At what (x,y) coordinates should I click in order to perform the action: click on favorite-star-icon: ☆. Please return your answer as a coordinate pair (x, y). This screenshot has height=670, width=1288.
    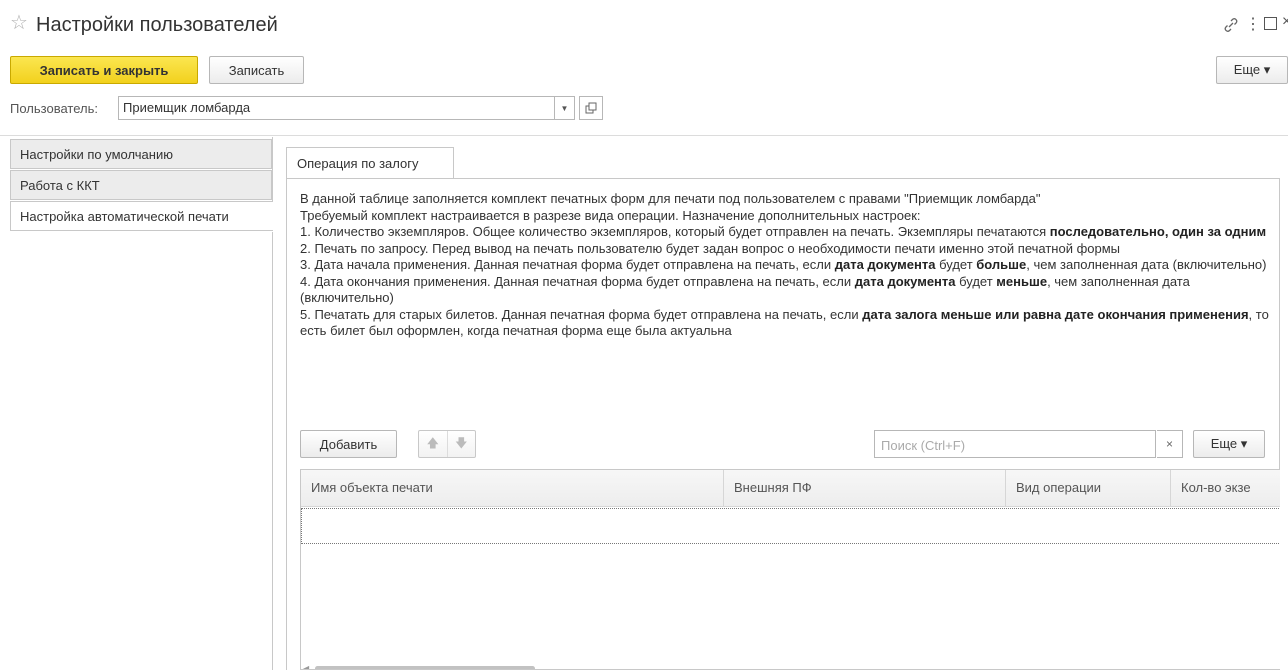
    Looking at the image, I should click on (19, 23).